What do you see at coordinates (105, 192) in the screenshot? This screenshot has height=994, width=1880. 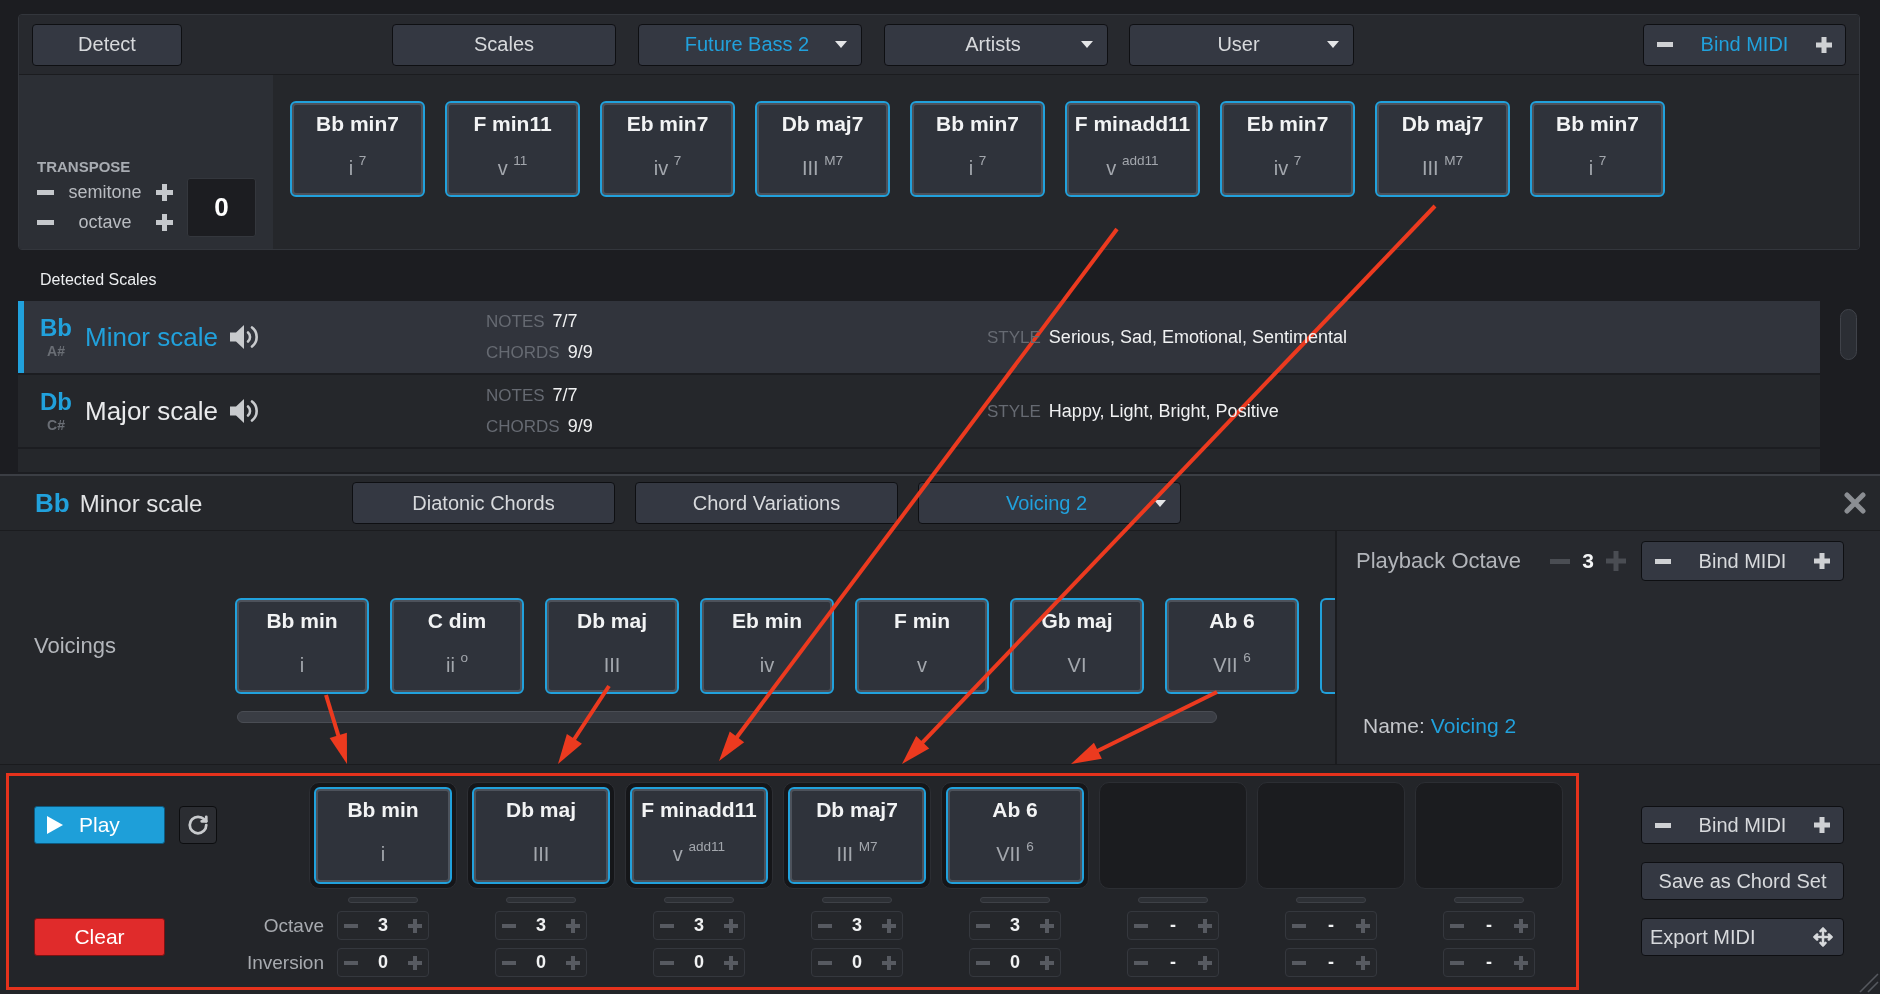 I see `transpose-step-label: semitone` at bounding box center [105, 192].